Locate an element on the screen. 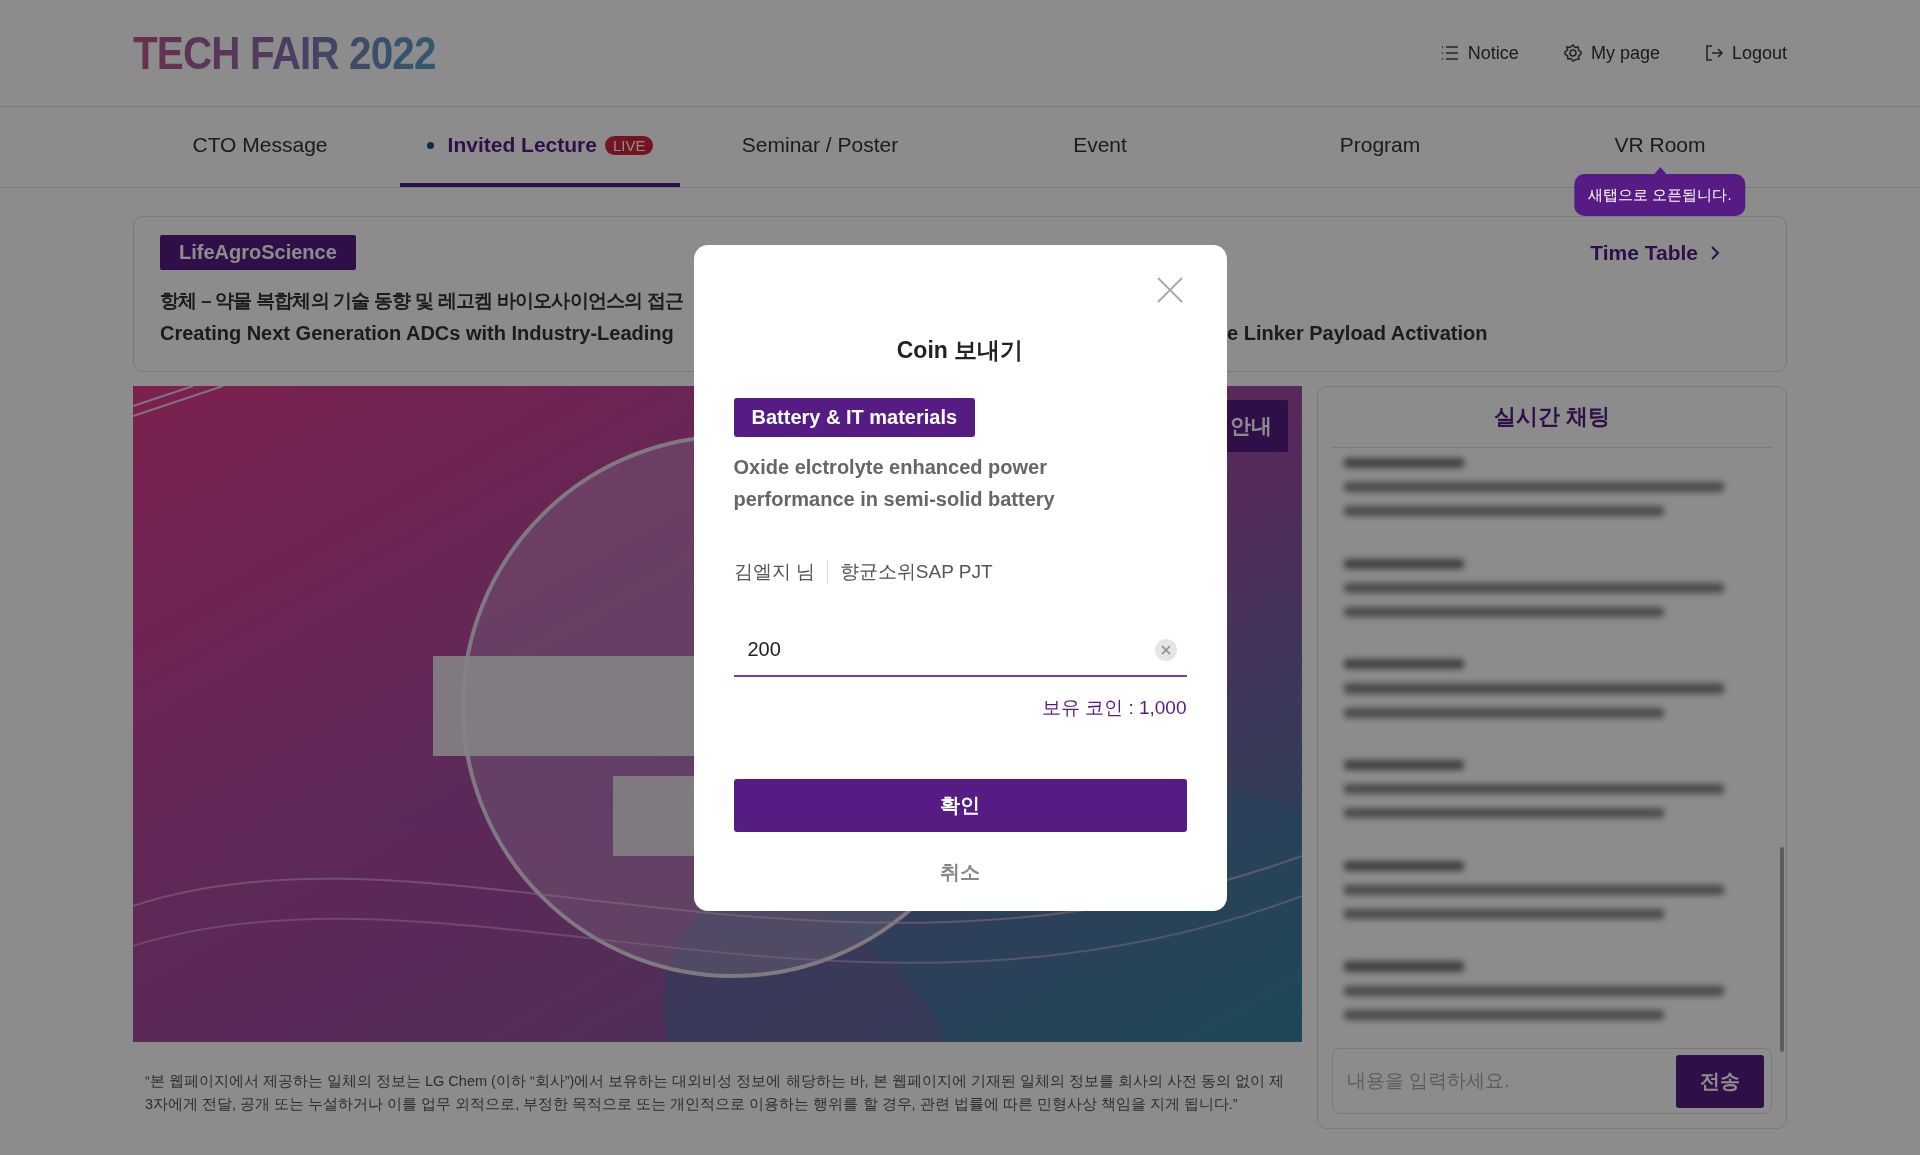 This screenshot has width=1920, height=1155. tab: Seminar / Poster is located at coordinates (820, 147).